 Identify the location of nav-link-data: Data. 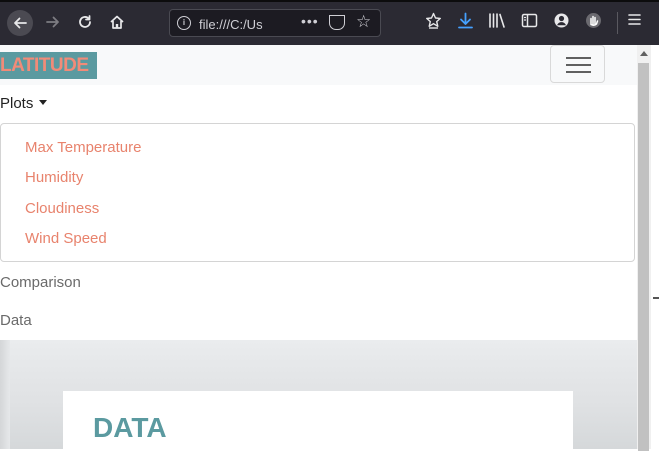
(16, 320).